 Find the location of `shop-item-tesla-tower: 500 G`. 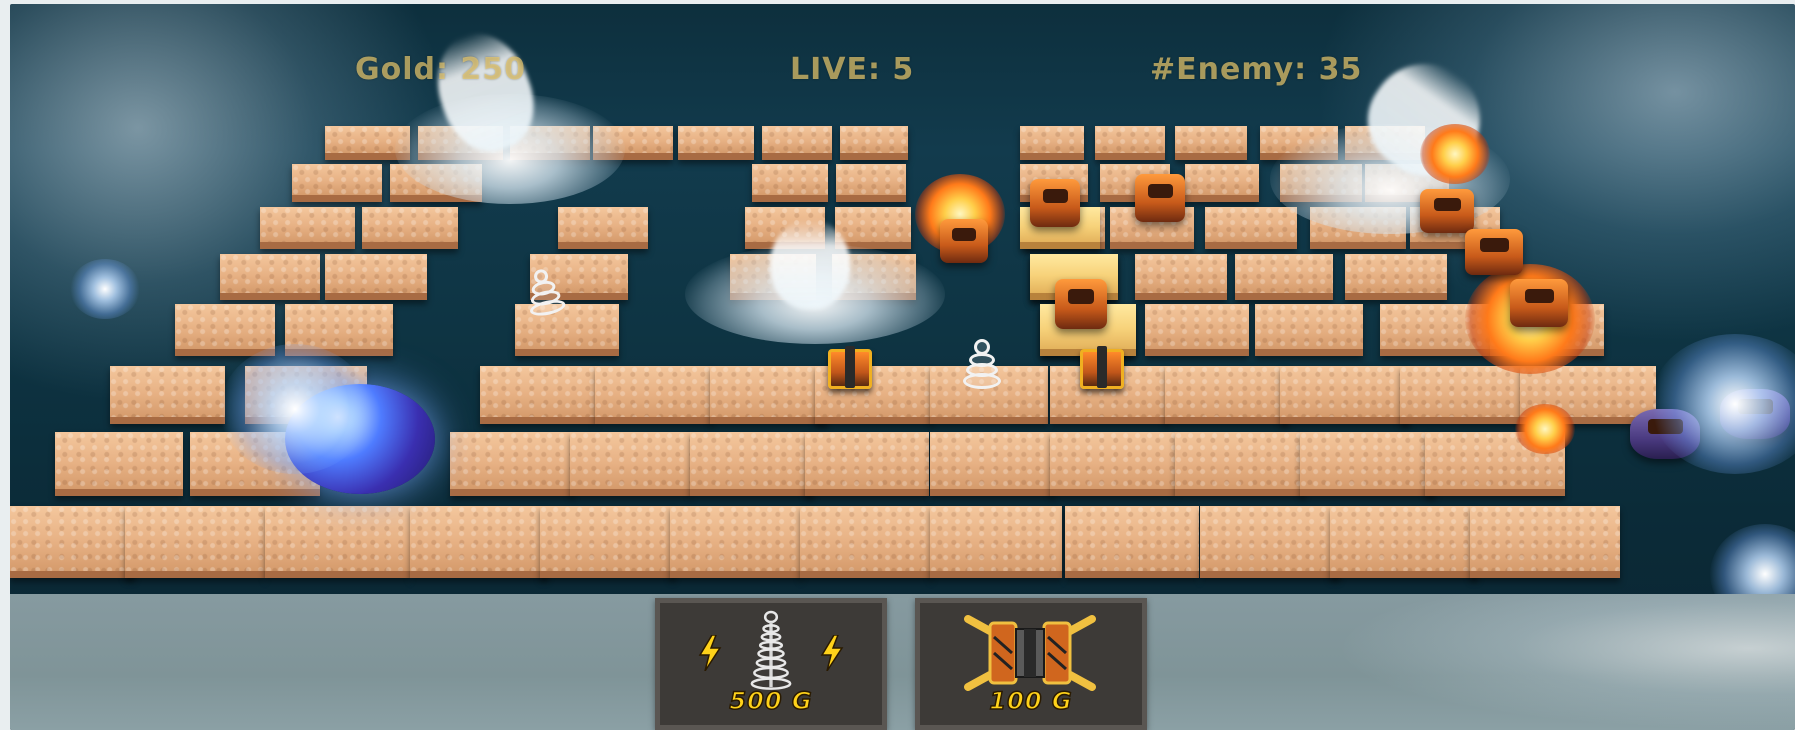

shop-item-tesla-tower: 500 G is located at coordinates (771, 664).